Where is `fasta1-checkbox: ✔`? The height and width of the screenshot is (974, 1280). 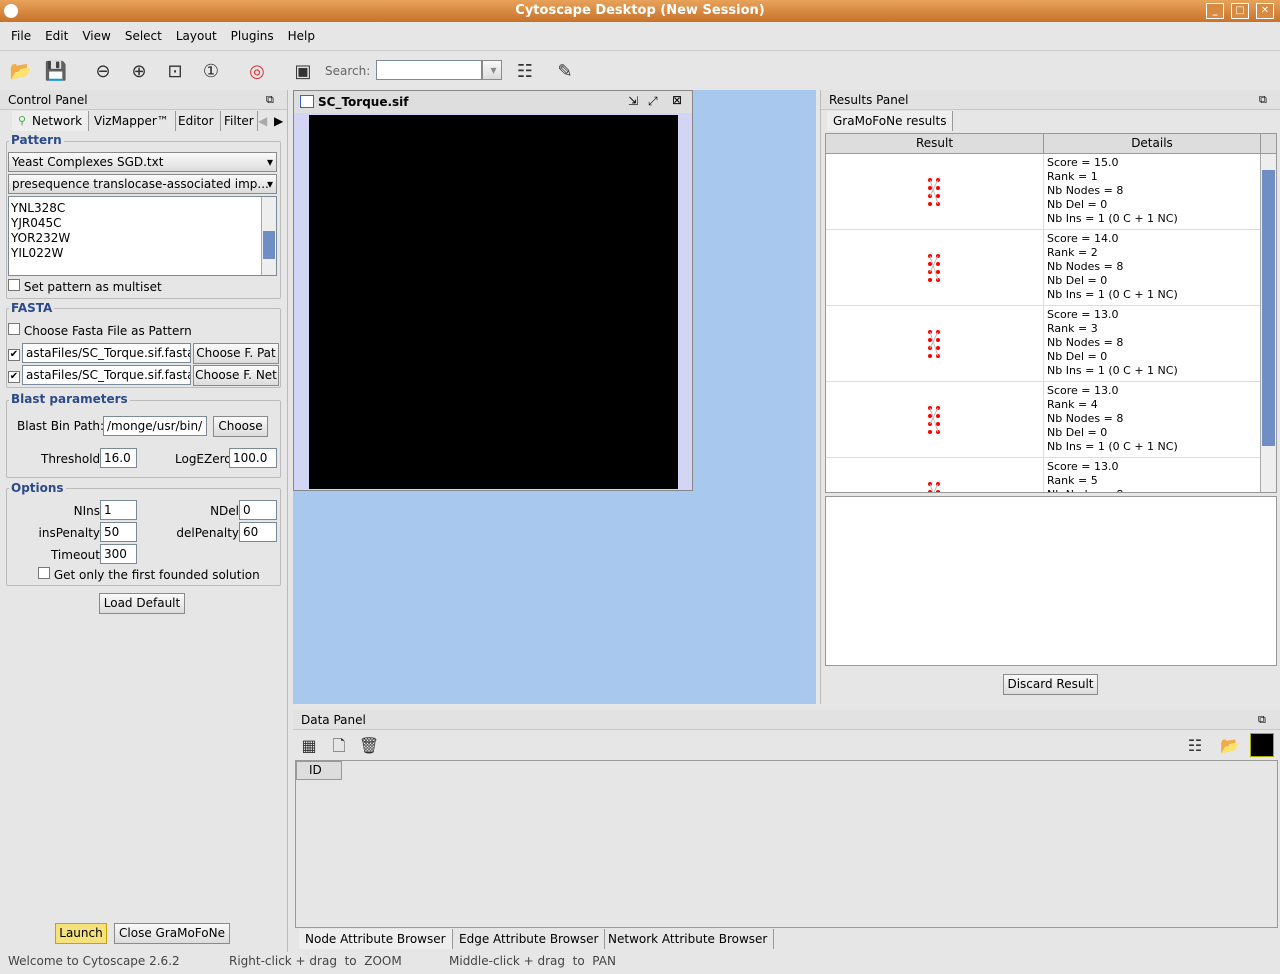
fasta1-checkbox: ✔ is located at coordinates (14, 353).